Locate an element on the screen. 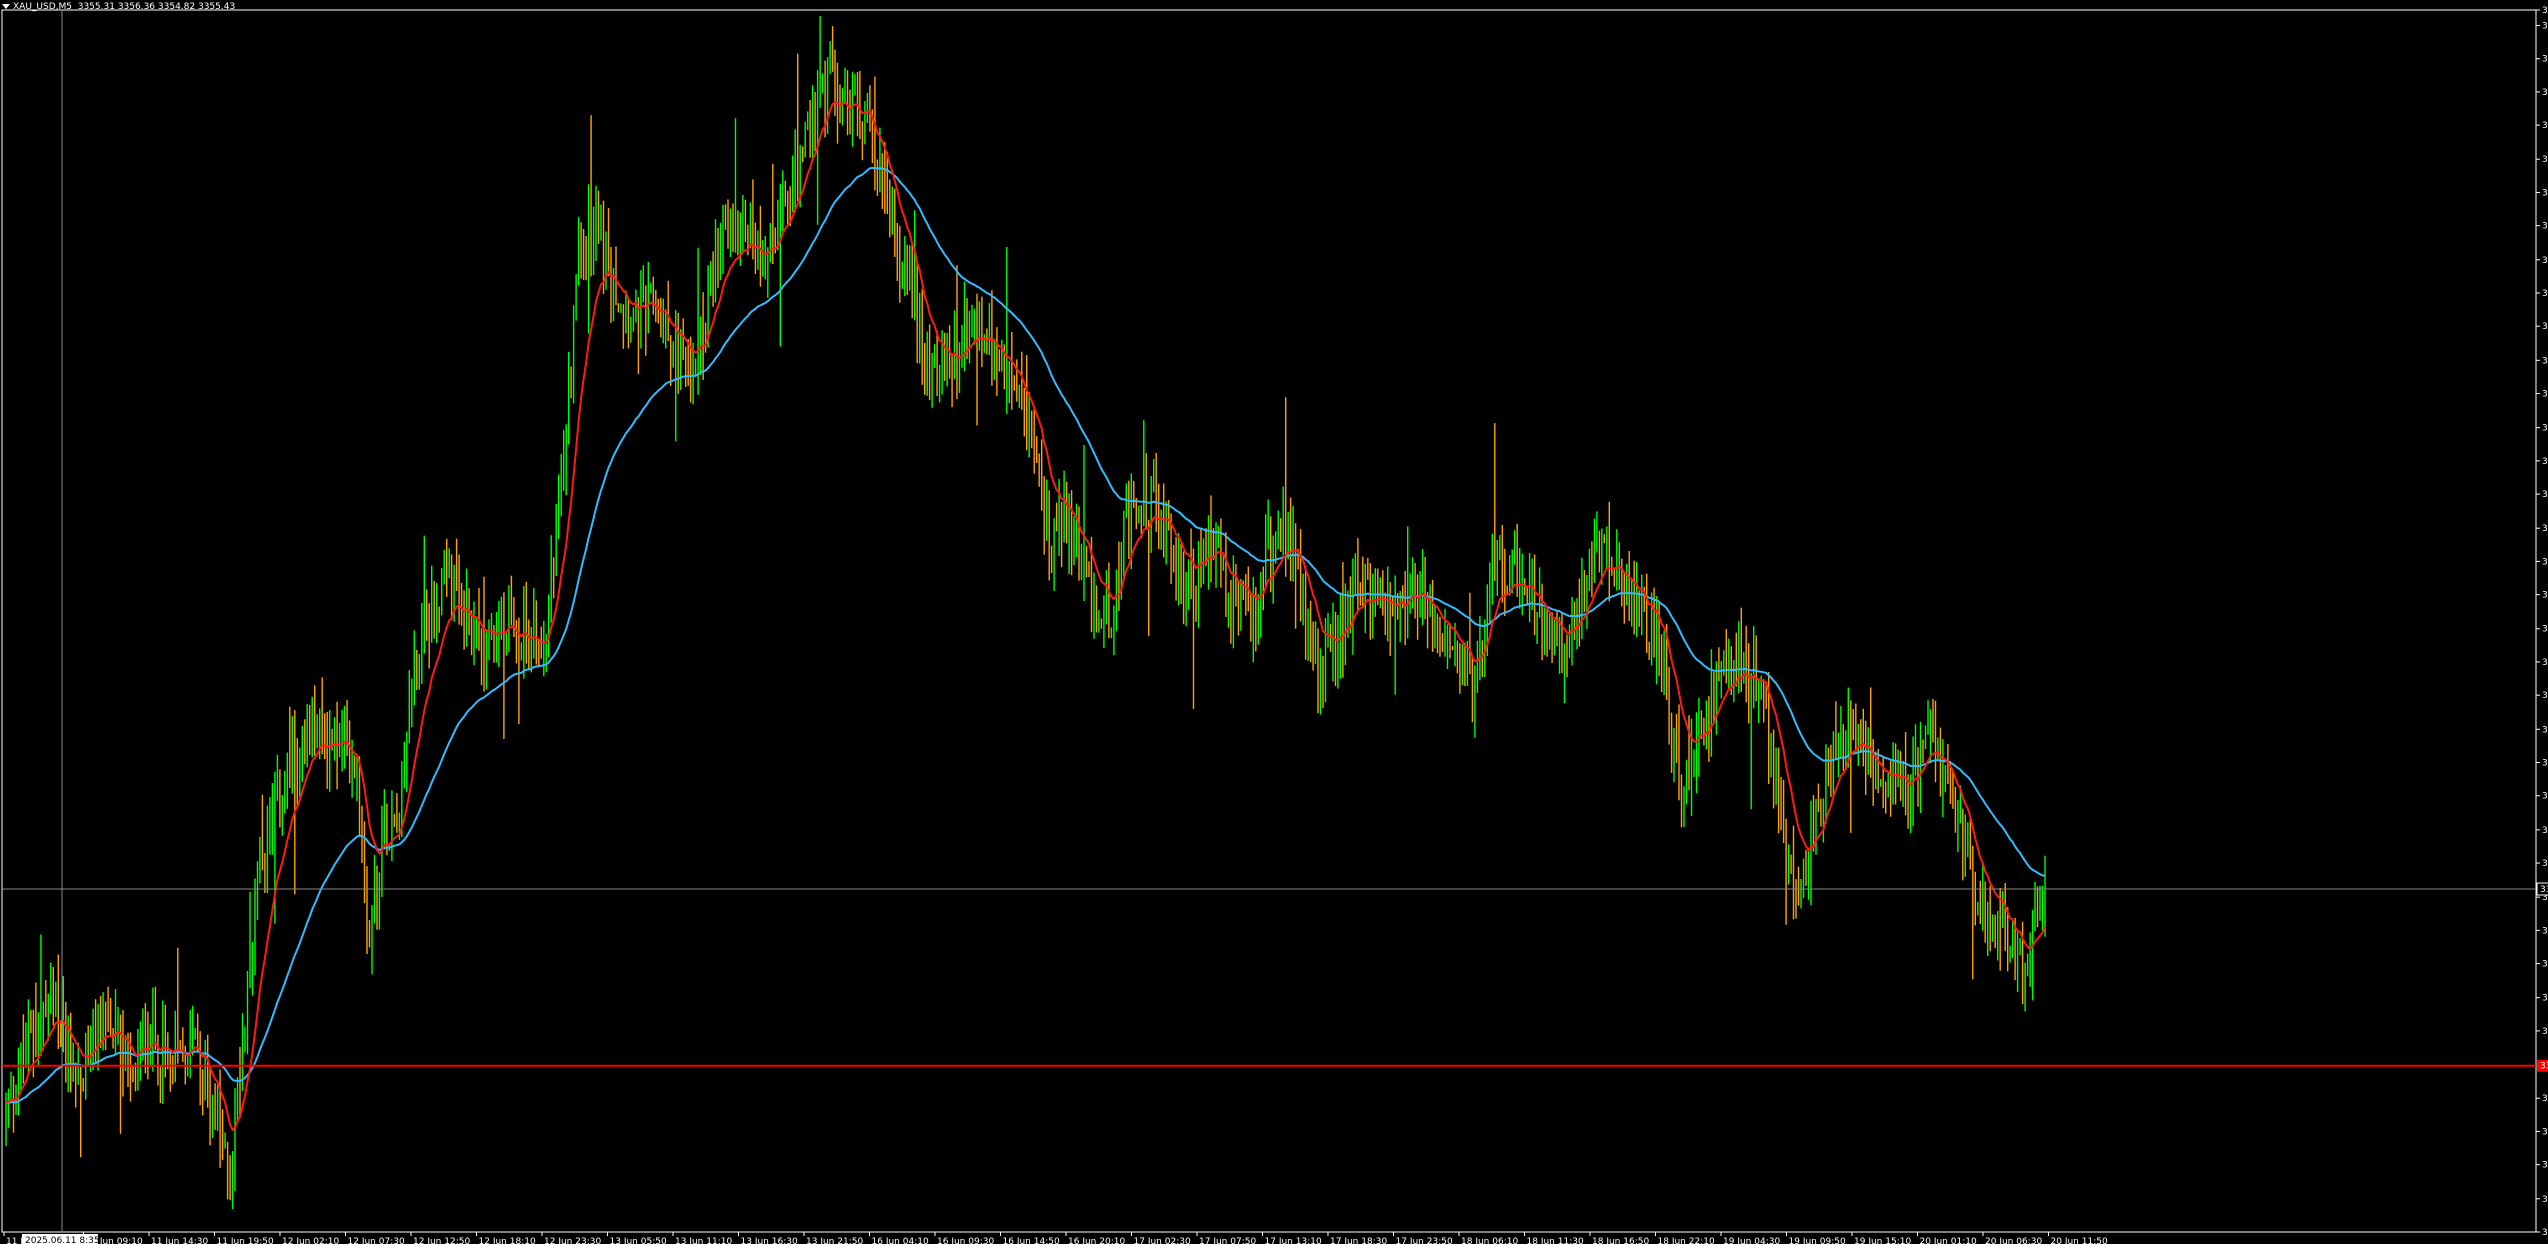  time-tick-label: 11 Jun 19:50 is located at coordinates (245, 1240).